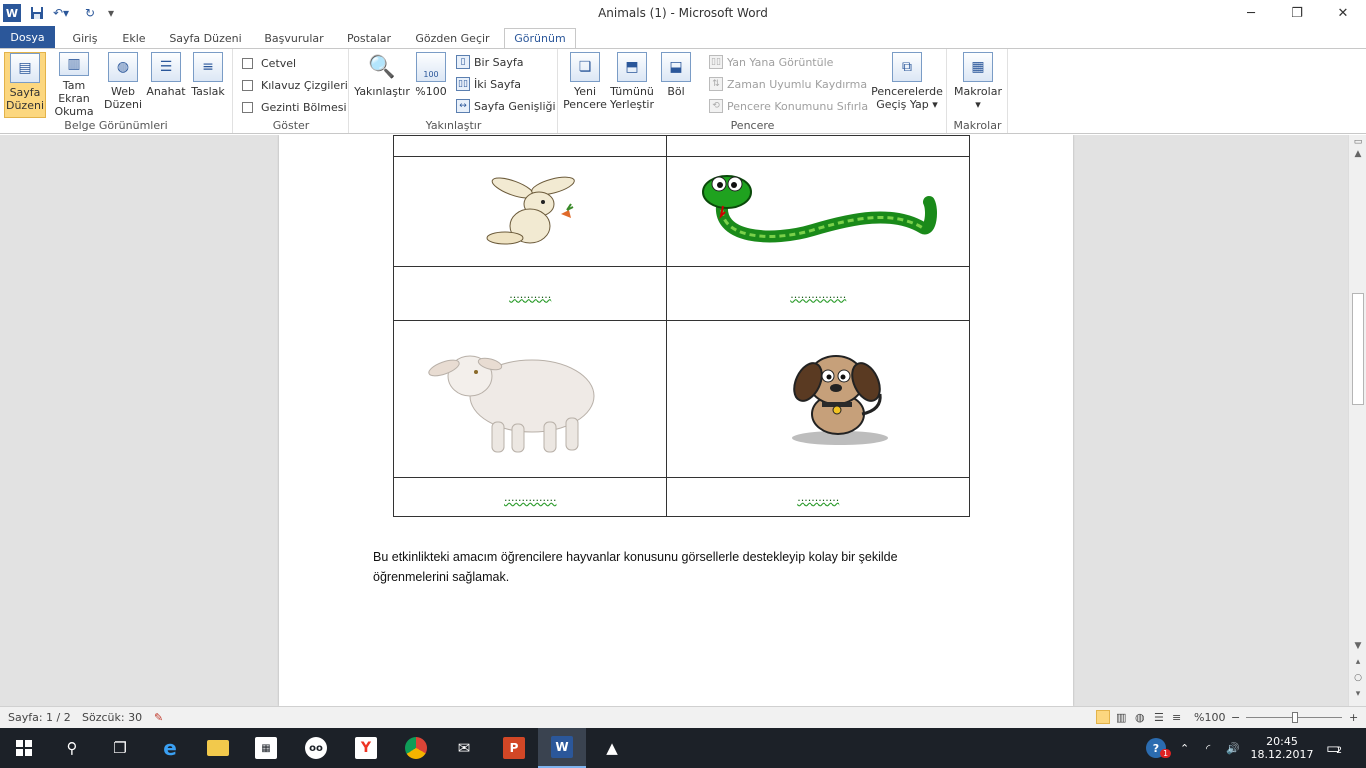 Image resolution: width=1366 pixels, height=768 pixels. I want to click on reset-position-label: Pencere Konumunu Sıfırla, so click(798, 106).